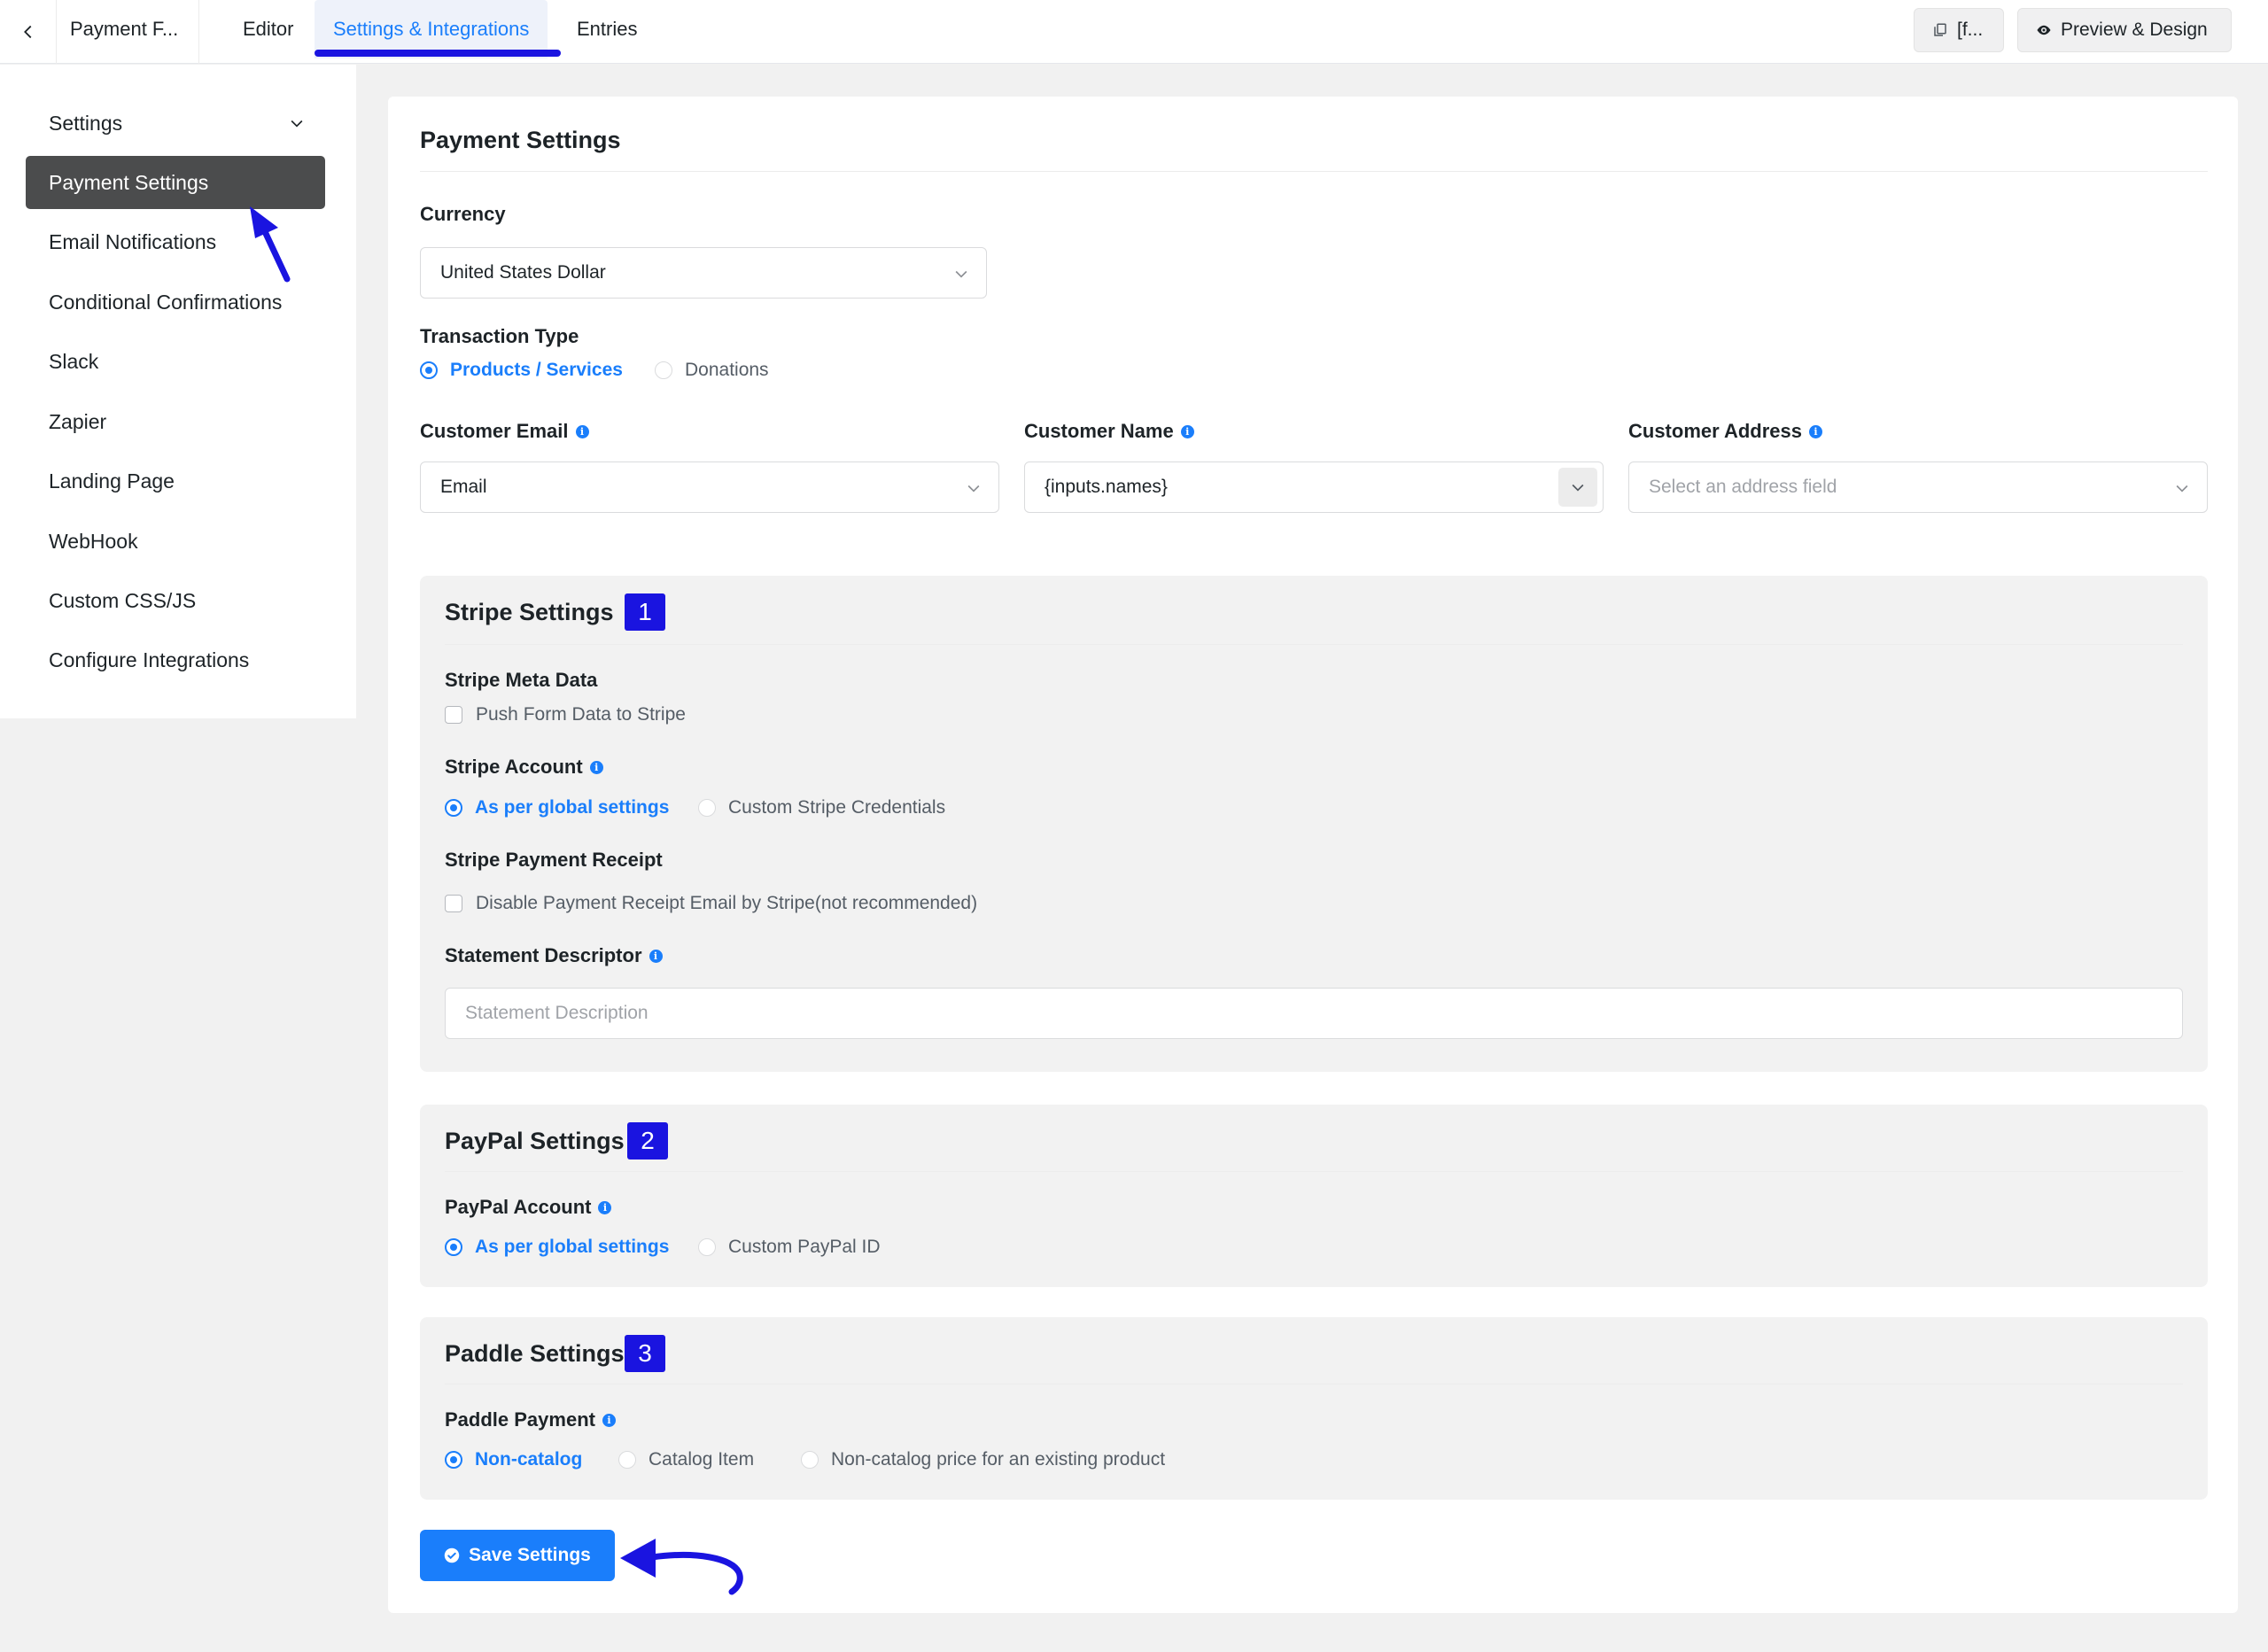 The image size is (2268, 1652). I want to click on radio-label: Products / Services, so click(536, 370).